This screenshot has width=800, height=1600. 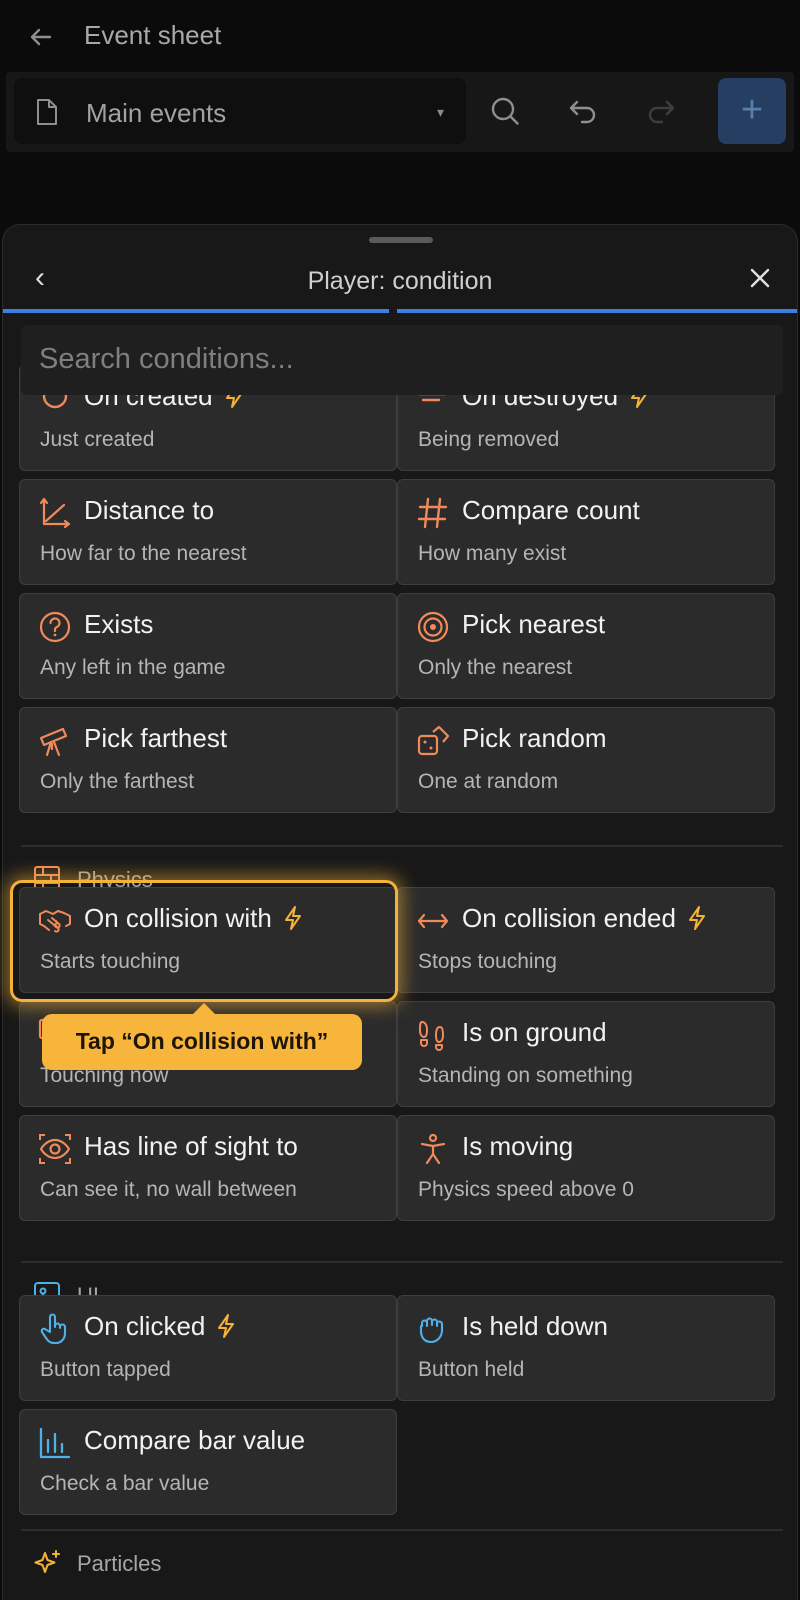 I want to click on card-subtitle: Standing on something, so click(x=525, y=1075).